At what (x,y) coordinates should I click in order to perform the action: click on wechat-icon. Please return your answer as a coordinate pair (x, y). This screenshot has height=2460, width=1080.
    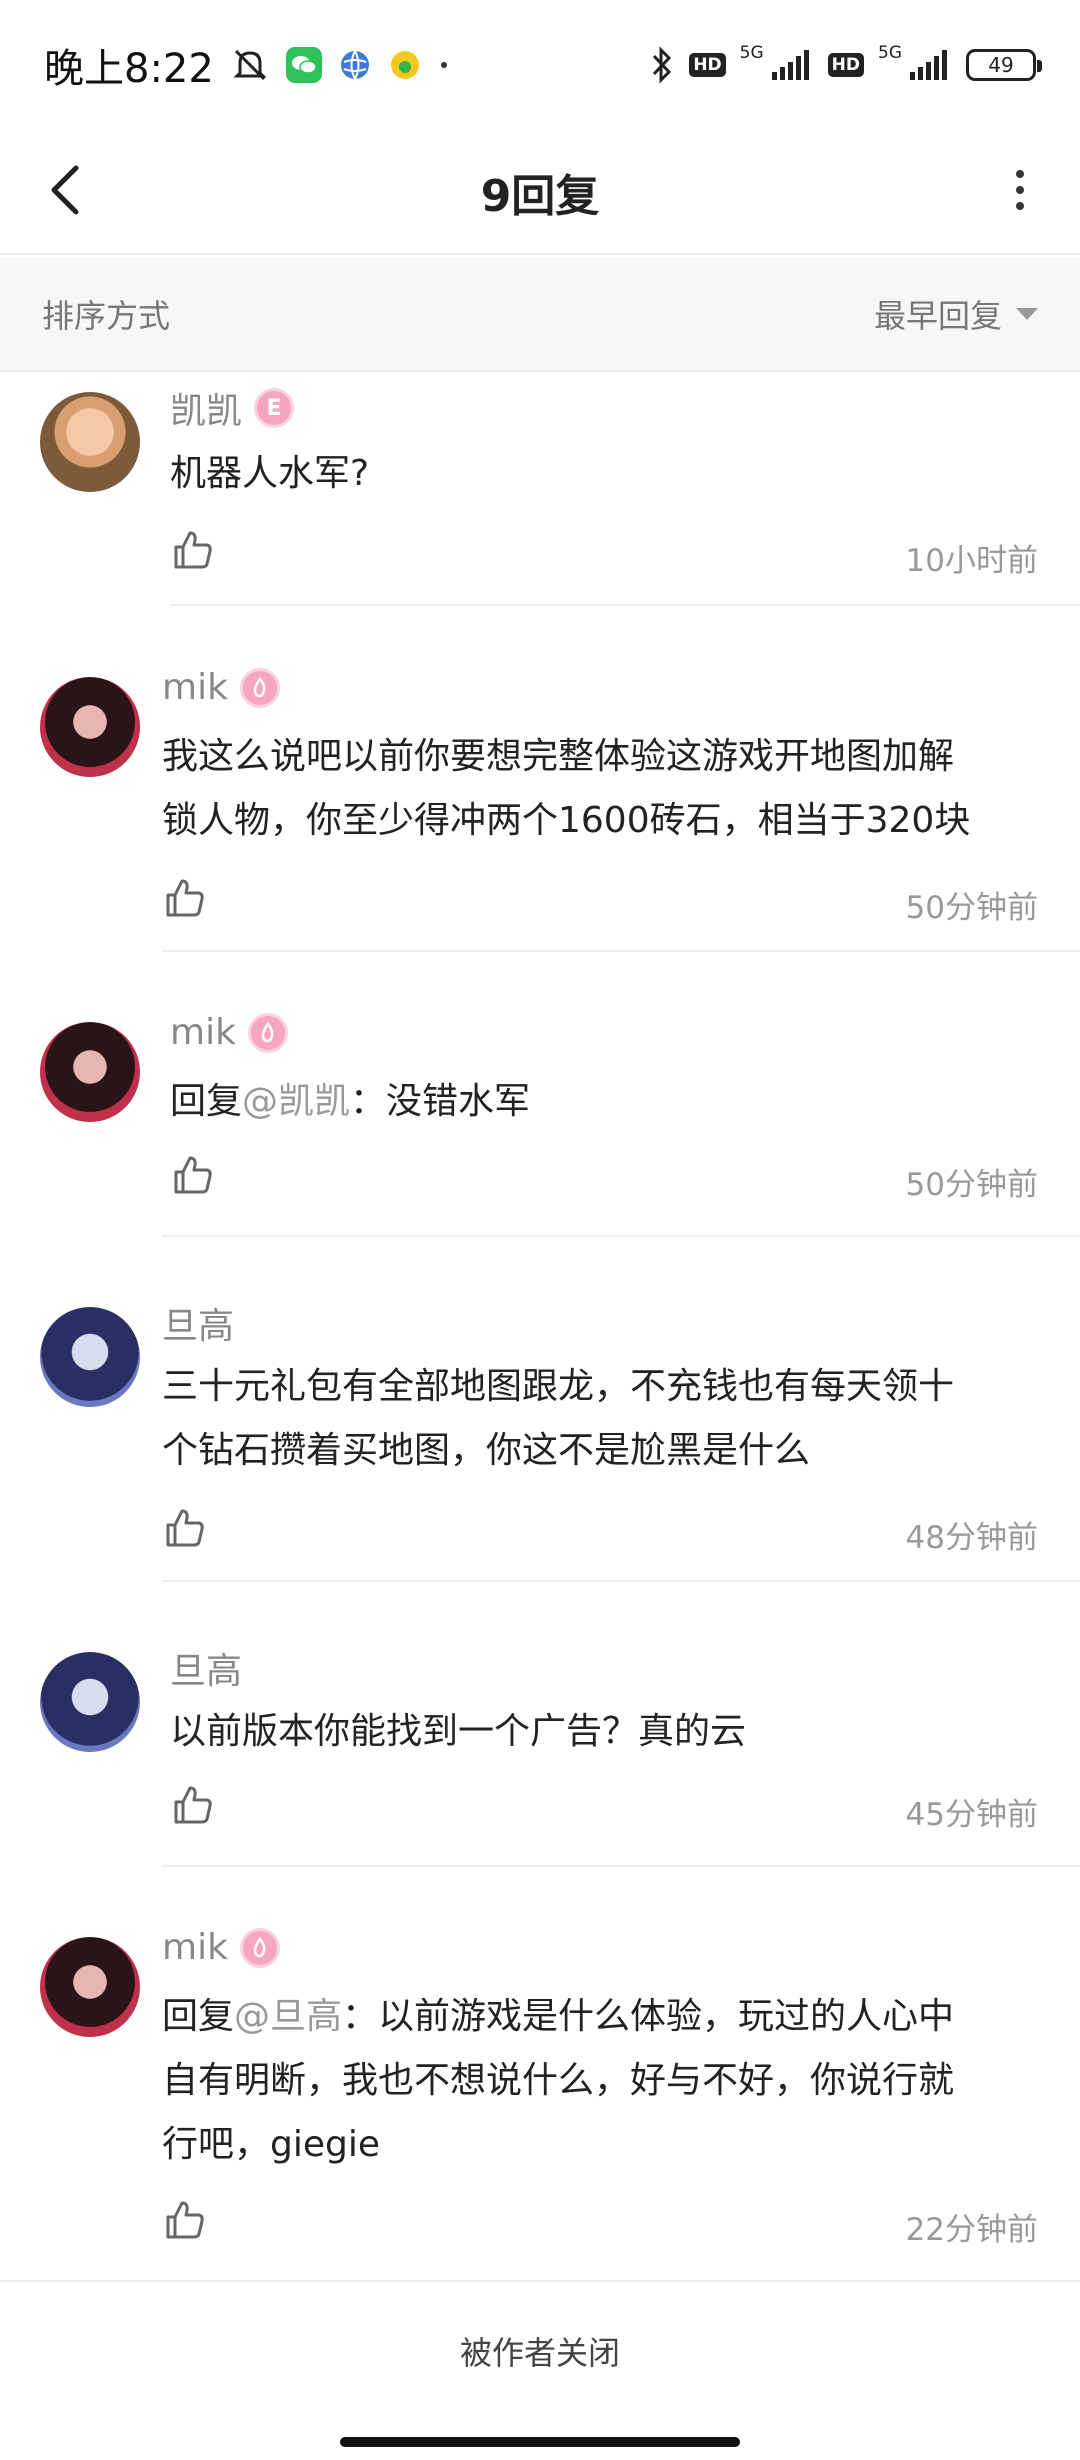
    Looking at the image, I should click on (303, 65).